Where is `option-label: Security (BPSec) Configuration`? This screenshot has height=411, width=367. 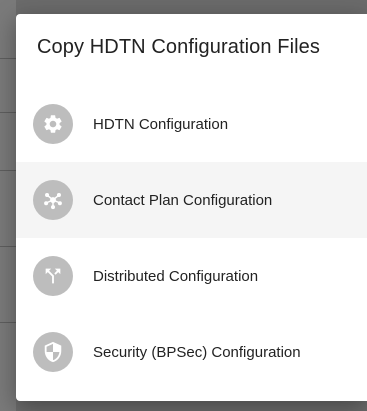
option-label: Security (BPSec) Configuration is located at coordinates (197, 352).